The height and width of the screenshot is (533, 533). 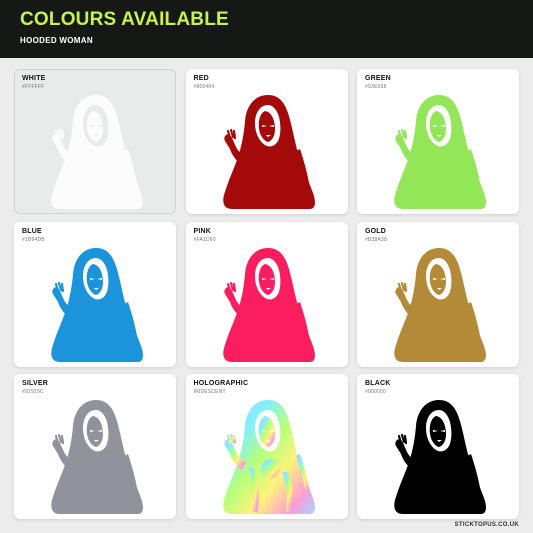 What do you see at coordinates (486, 525) in the screenshot?
I see `site-footer: STICKTOPUS.CO.UK` at bounding box center [486, 525].